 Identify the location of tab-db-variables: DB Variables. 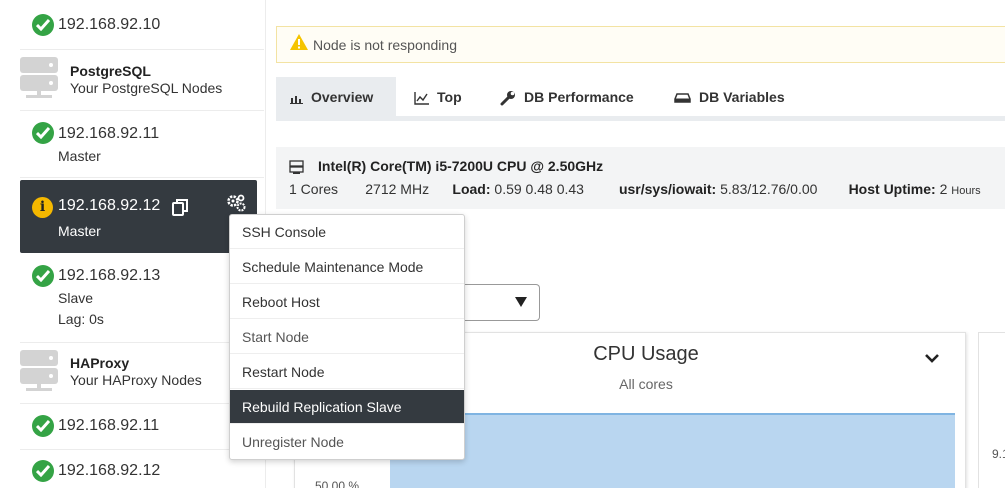
(729, 96).